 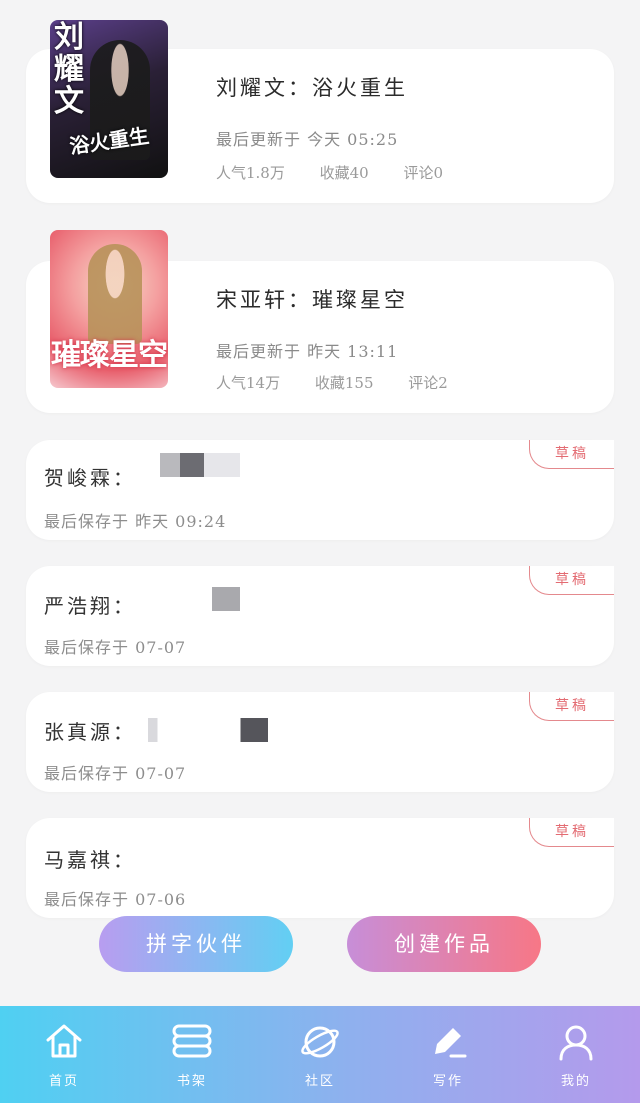 I want to click on tab-write: 写作, so click(x=448, y=1054).